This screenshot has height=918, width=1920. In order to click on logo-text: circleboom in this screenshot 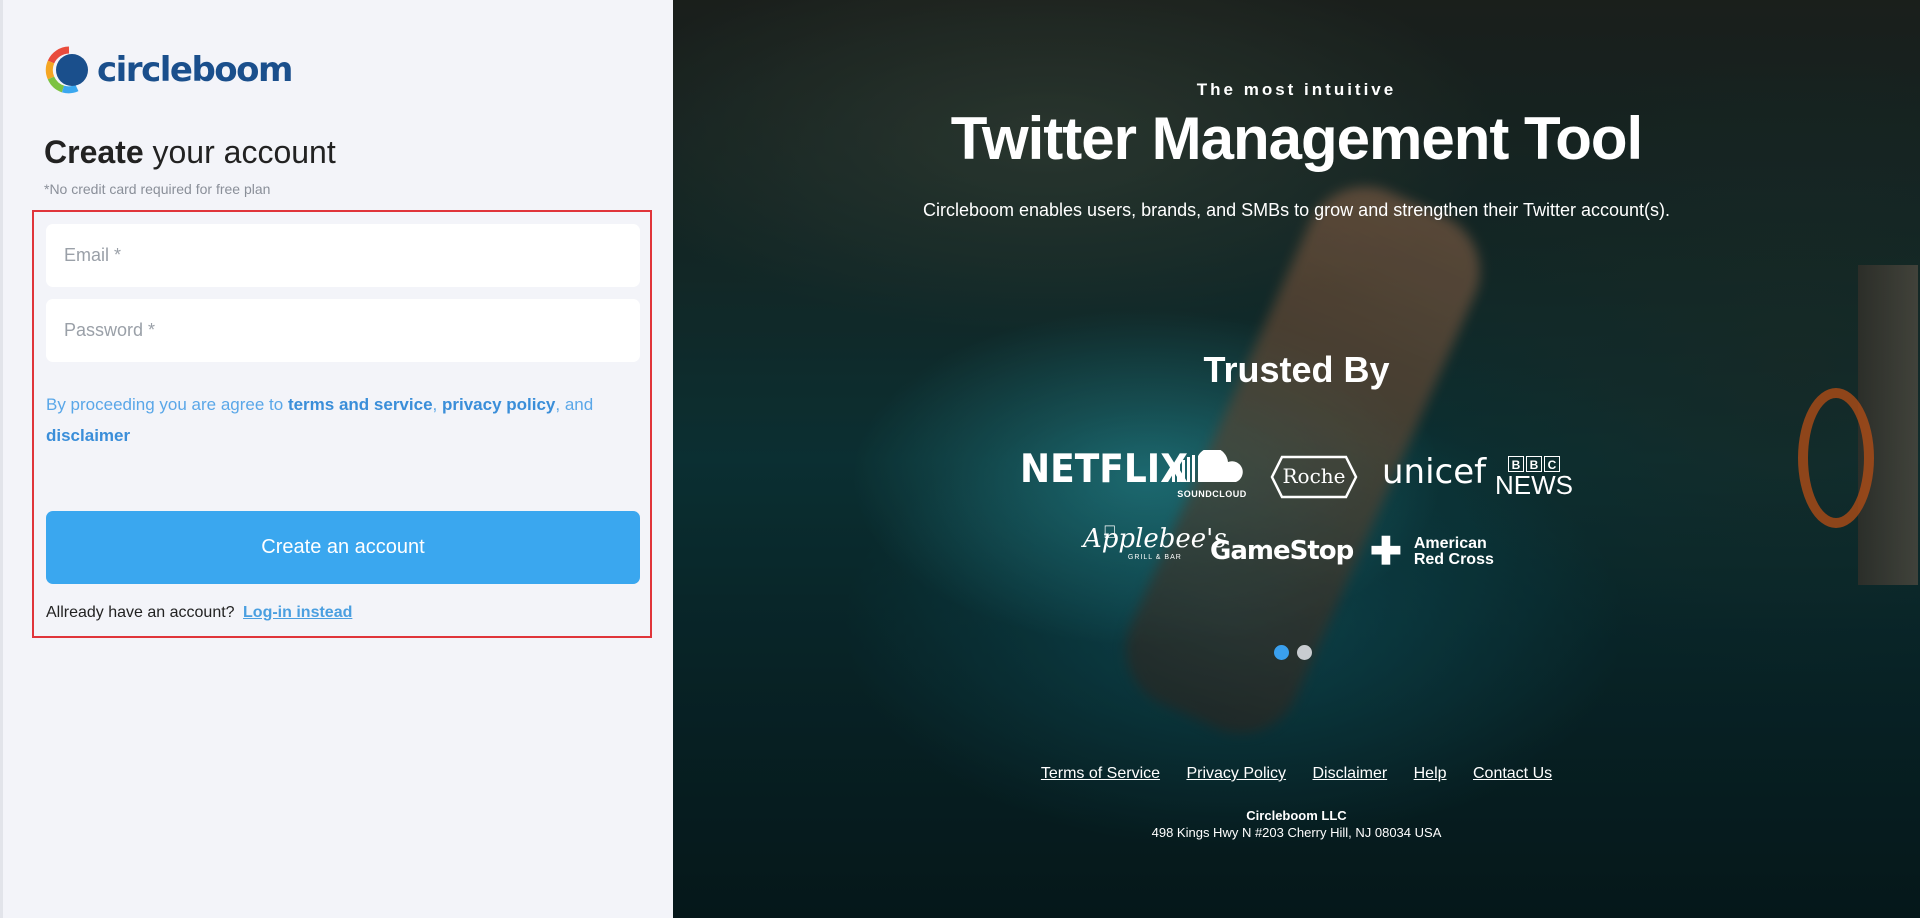, I will do `click(195, 70)`.